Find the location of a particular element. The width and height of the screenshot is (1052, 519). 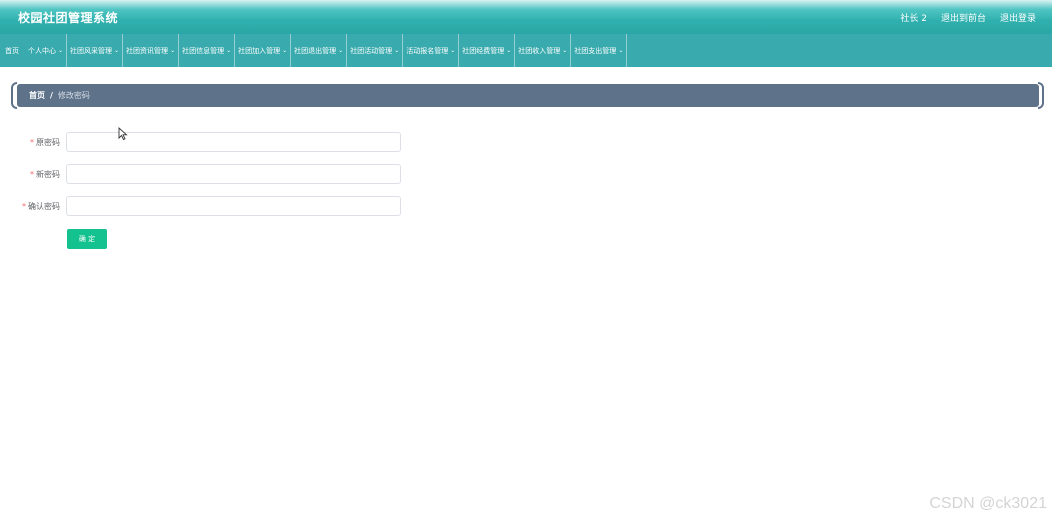

nav-item-club-activity: 社团活动管理 ⌄ is located at coordinates (375, 50).